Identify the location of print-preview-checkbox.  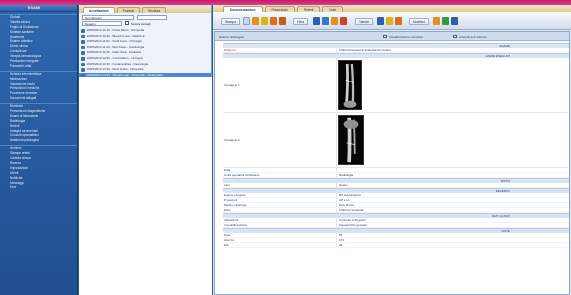
(455, 36).